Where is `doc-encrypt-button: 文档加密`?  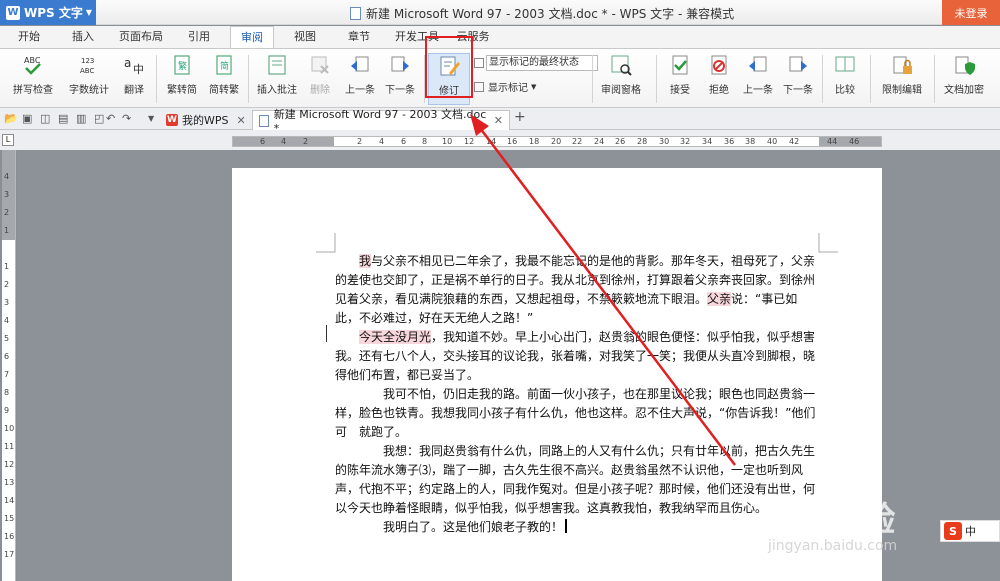 doc-encrypt-button: 文档加密 is located at coordinates (964, 79).